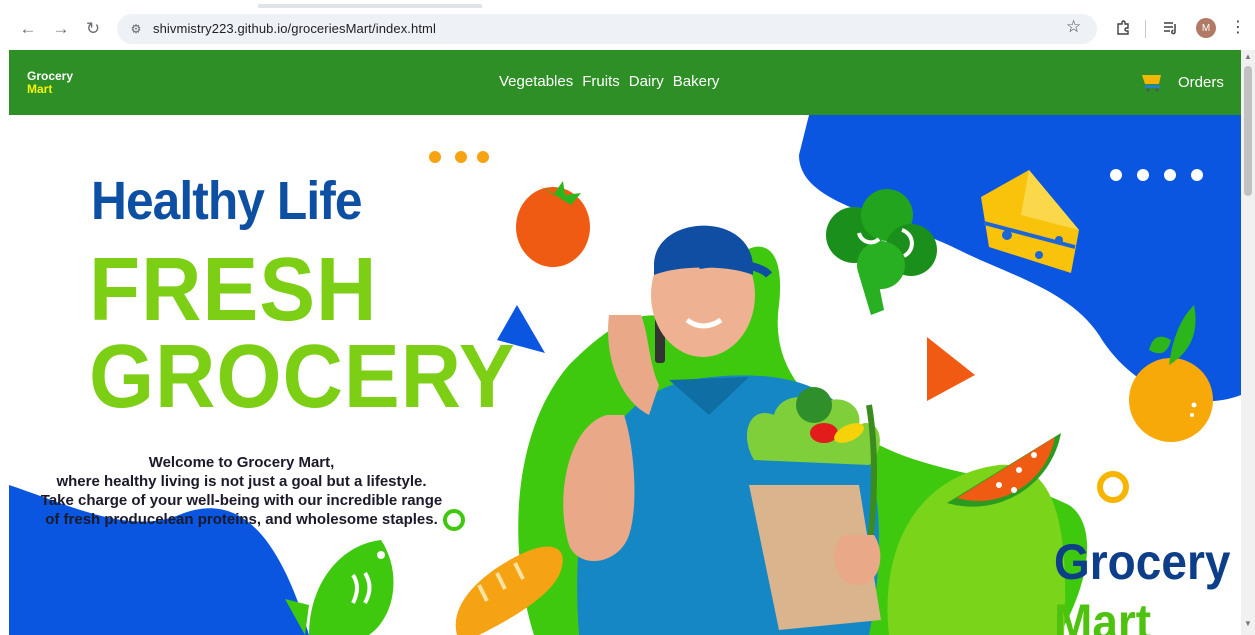  What do you see at coordinates (1145, 29) in the screenshot?
I see `toolbar-divider` at bounding box center [1145, 29].